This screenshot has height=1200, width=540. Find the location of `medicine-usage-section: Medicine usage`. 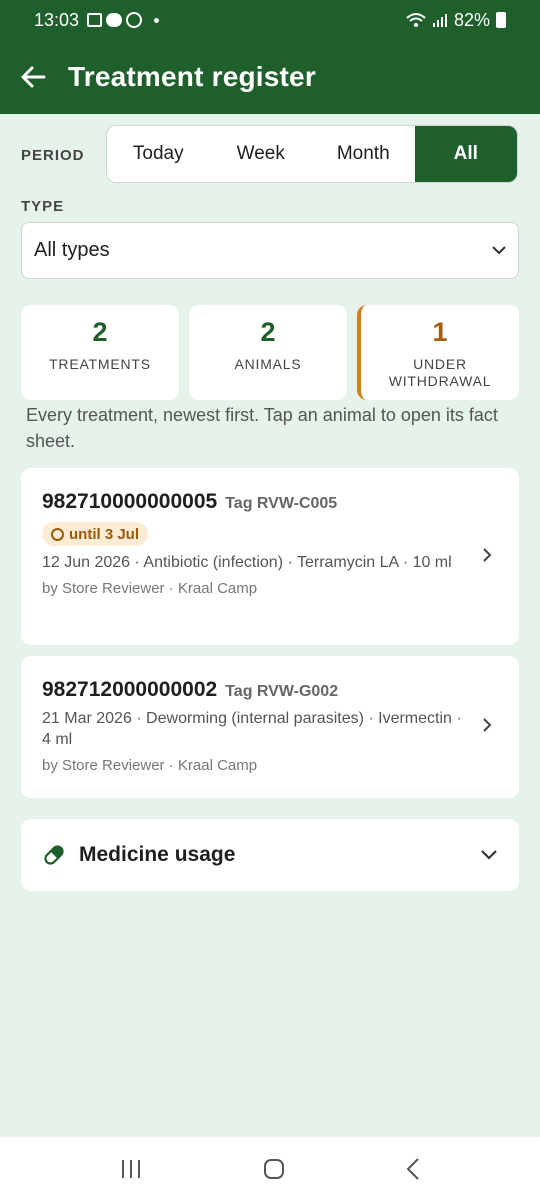

medicine-usage-section: Medicine usage is located at coordinates (270, 855).